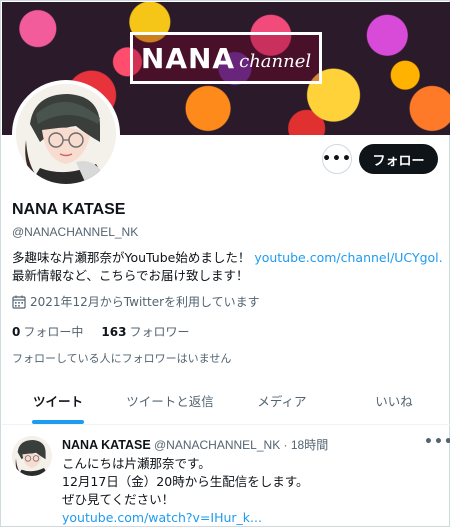 This screenshot has width=450, height=527. Describe the element at coordinates (32, 456) in the screenshot. I see `tweet-avatar` at that location.